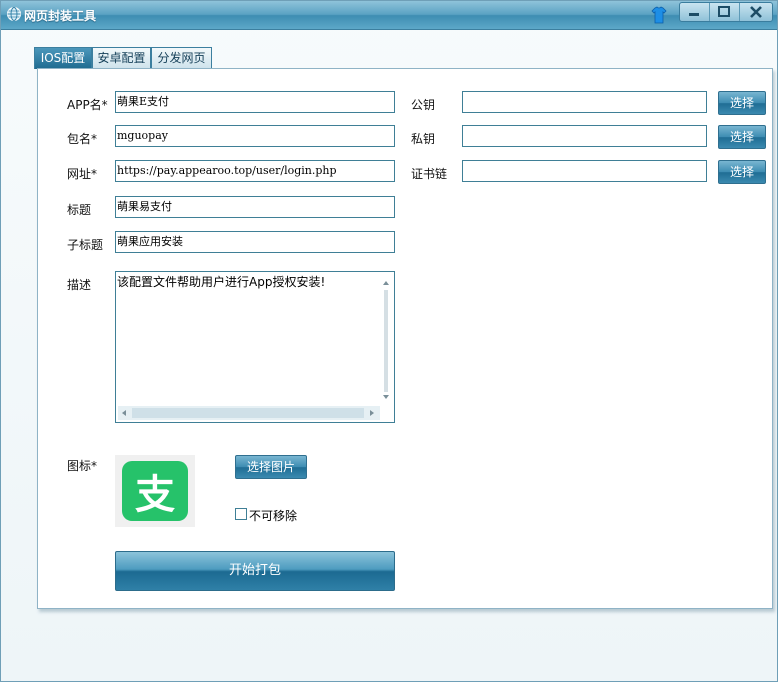 The height and width of the screenshot is (682, 778). What do you see at coordinates (221, 282) in the screenshot?
I see `description-text: 该配置文件帮助用户进行App授权安装!` at bounding box center [221, 282].